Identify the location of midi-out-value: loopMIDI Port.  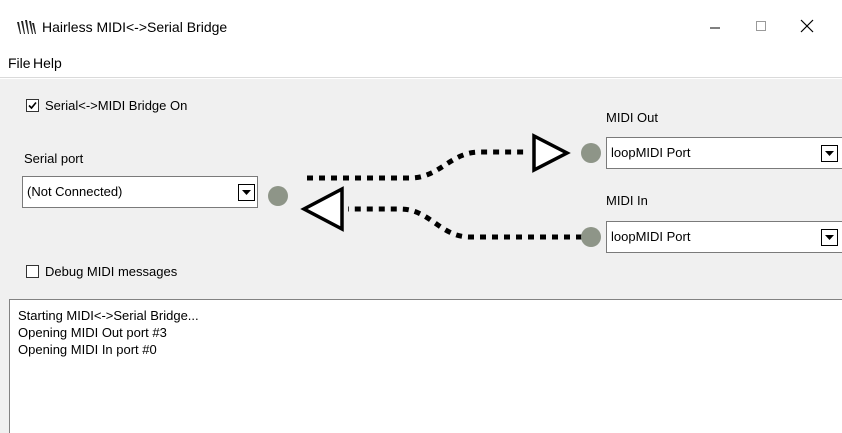
(651, 152).